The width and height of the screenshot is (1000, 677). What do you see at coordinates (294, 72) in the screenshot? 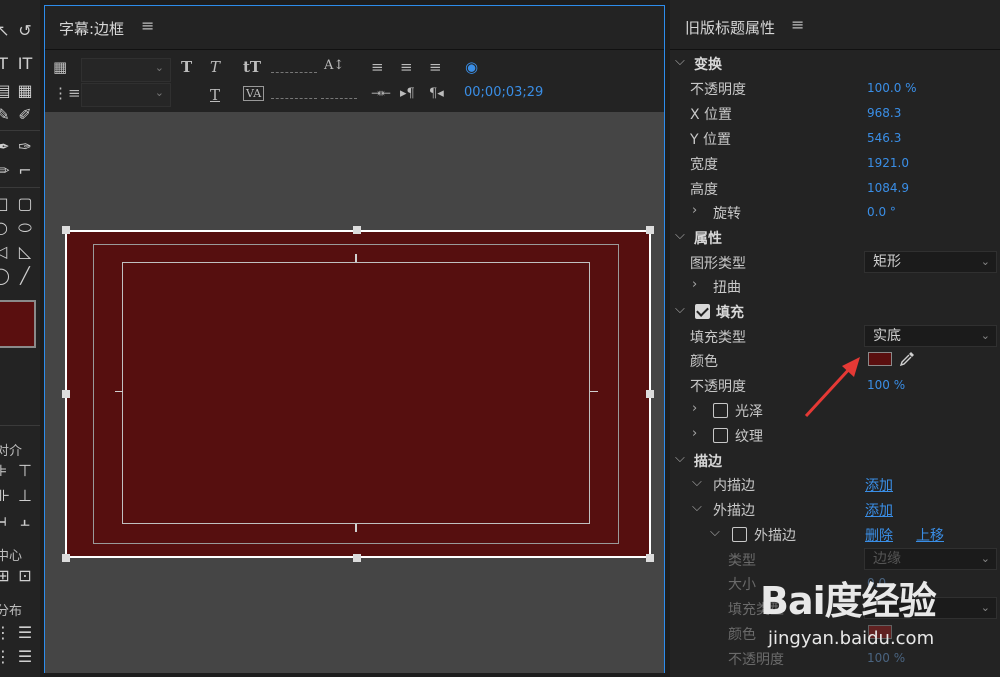
I see `font-size-field` at bounding box center [294, 72].